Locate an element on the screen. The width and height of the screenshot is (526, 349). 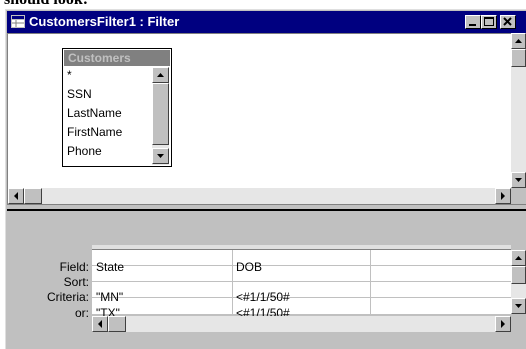
filter-window-icon is located at coordinates (18, 21).